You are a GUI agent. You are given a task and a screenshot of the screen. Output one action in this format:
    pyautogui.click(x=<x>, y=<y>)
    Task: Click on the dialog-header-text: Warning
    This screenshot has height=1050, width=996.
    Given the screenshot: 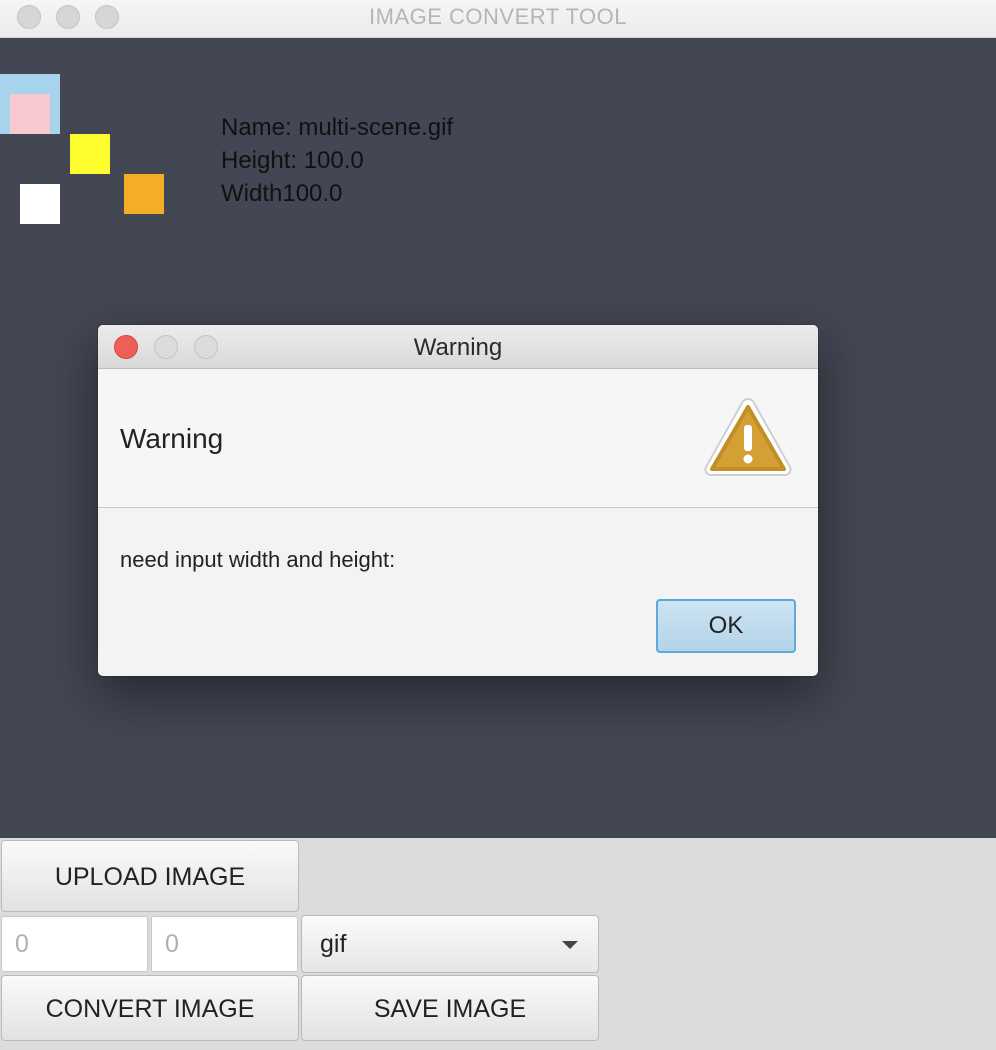 What is the action you would take?
    pyautogui.click(x=172, y=438)
    